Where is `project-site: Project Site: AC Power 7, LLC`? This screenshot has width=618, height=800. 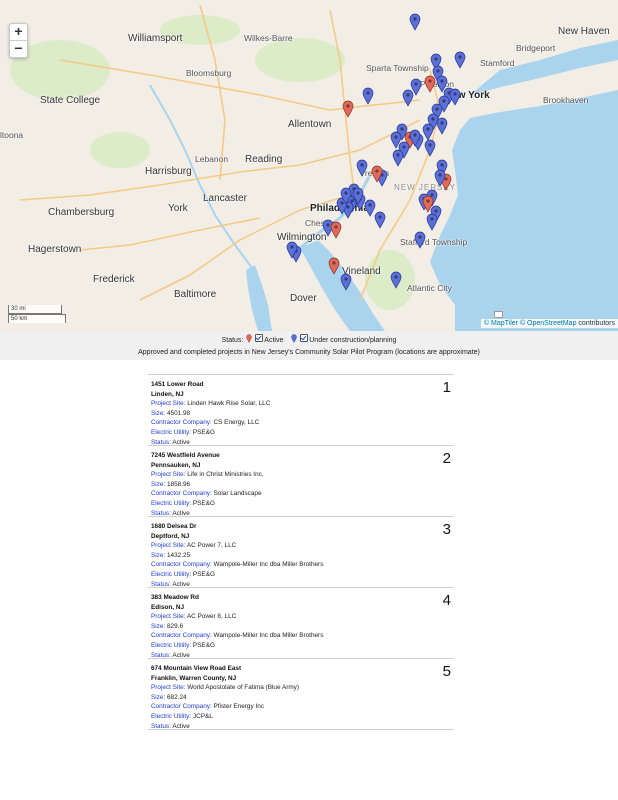
project-site: Project Site: AC Power 7, LLC is located at coordinates (237, 546).